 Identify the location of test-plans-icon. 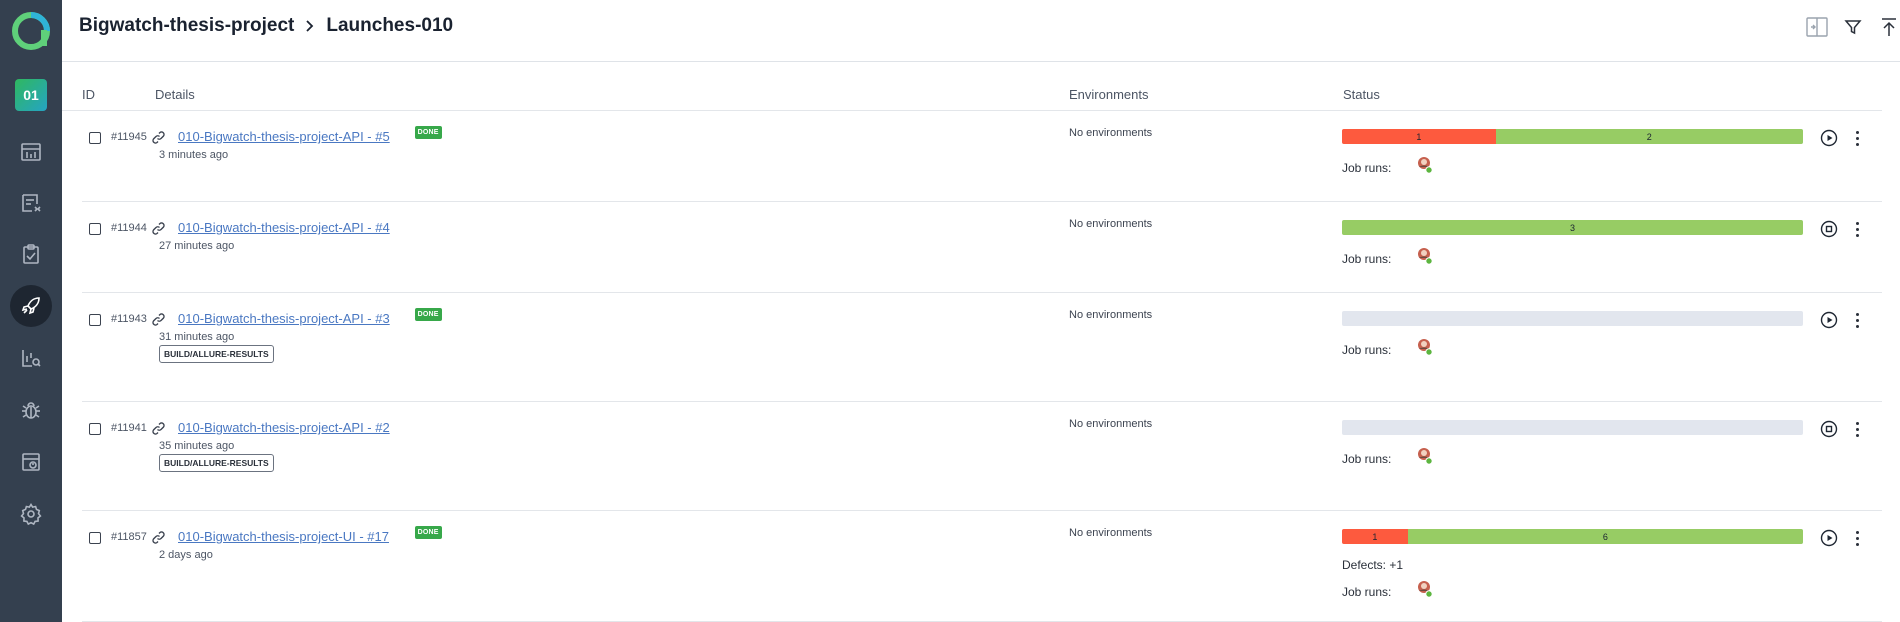
(31, 254).